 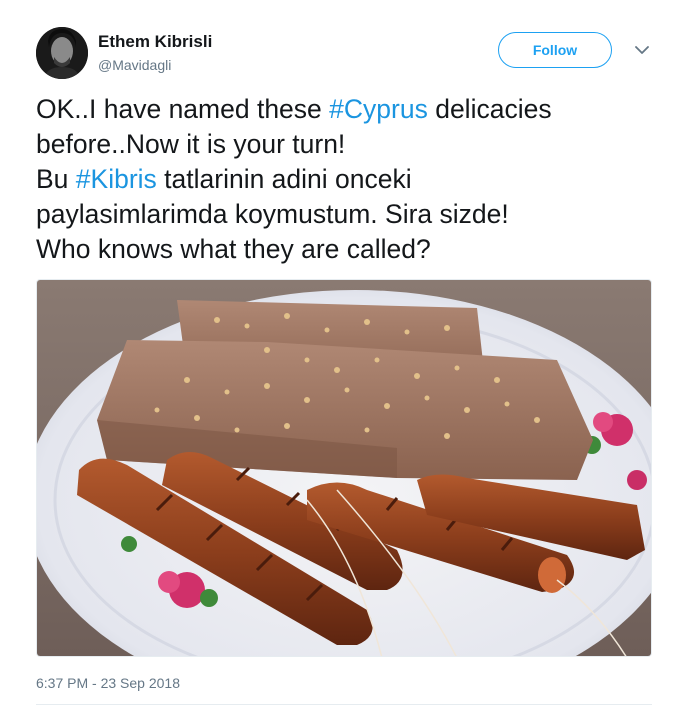 I want to click on tweet-timestamp: 6:37 PM - 23 Sep 2018, so click(x=108, y=683).